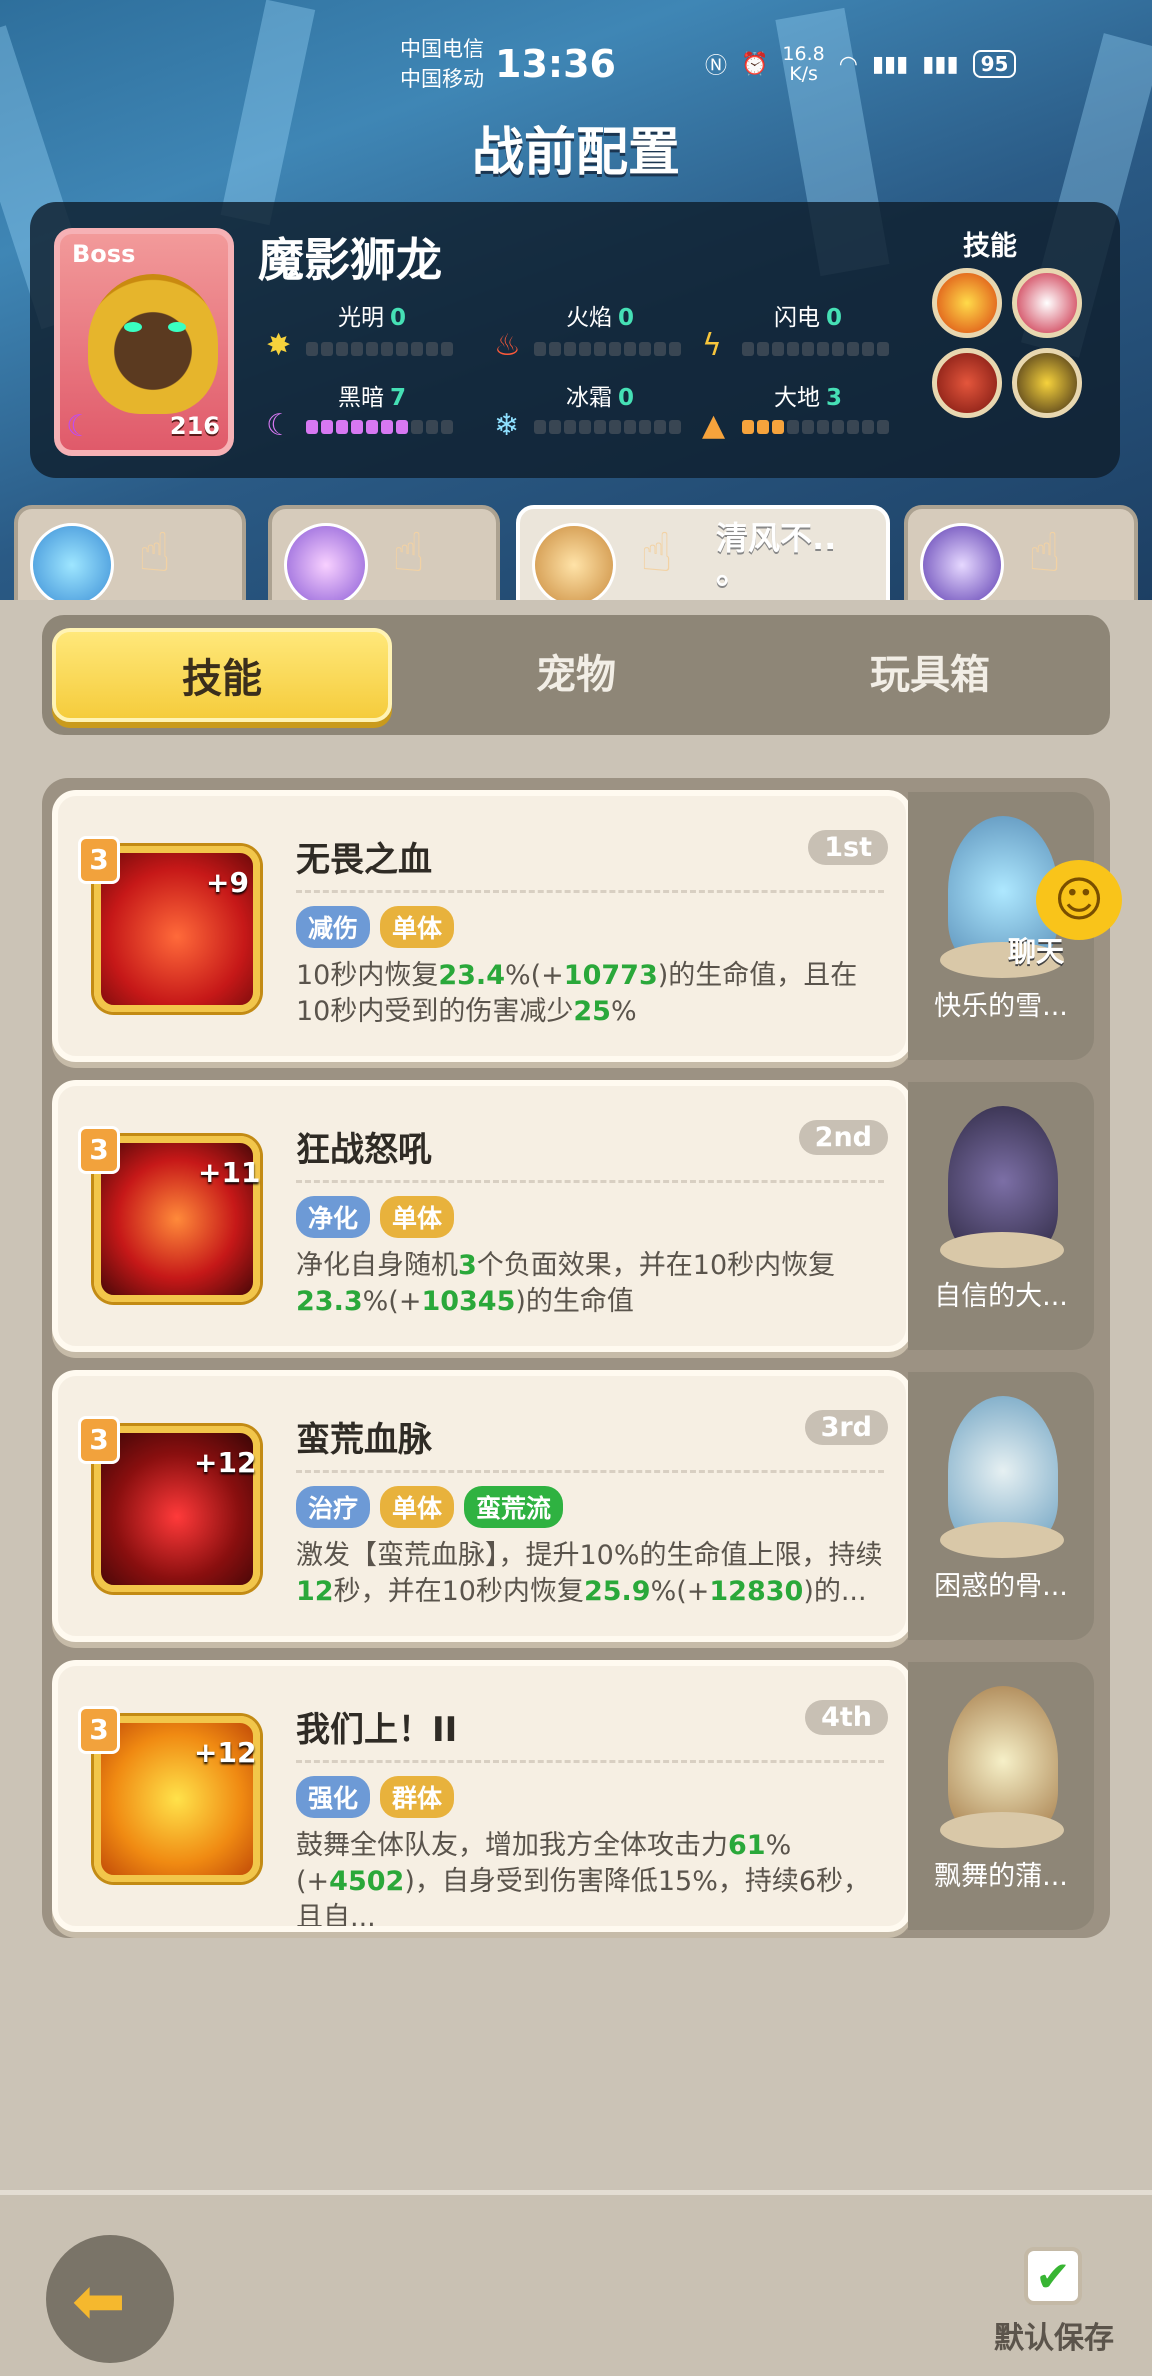  I want to click on element-frost: 冰霜 0, so click(600, 395).